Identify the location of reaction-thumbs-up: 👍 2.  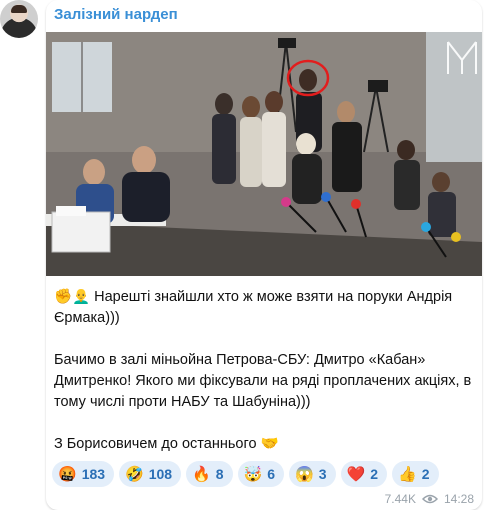
(415, 474).